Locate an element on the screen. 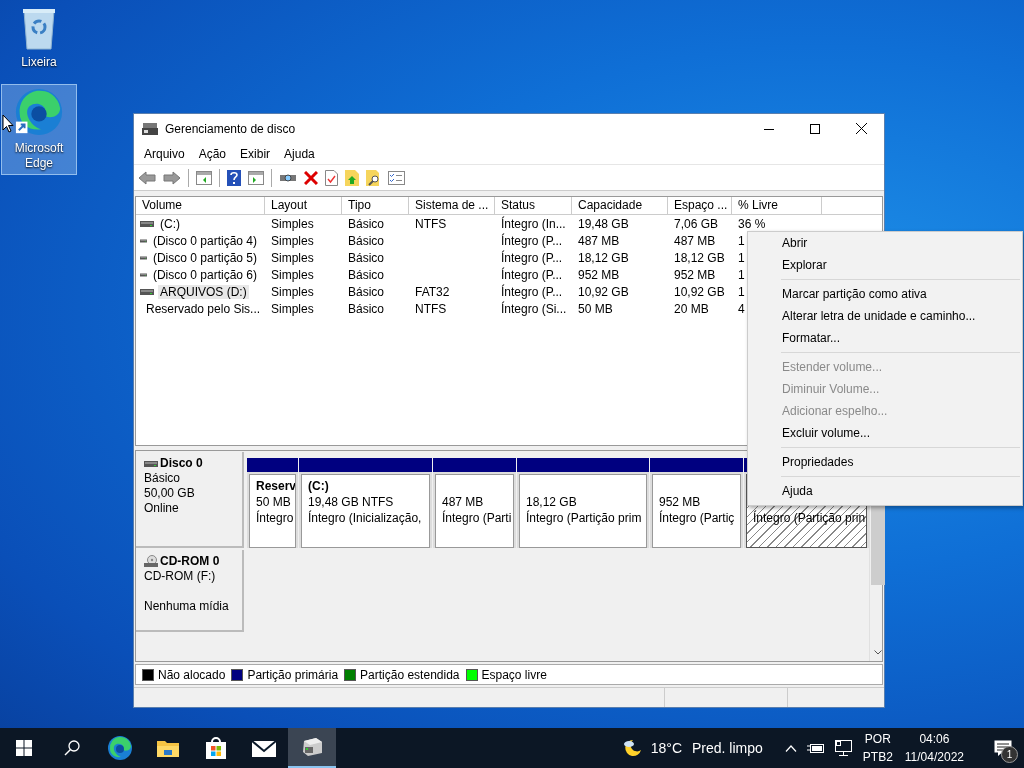 The height and width of the screenshot is (768, 1024). disk-type: Básico is located at coordinates (163, 478).